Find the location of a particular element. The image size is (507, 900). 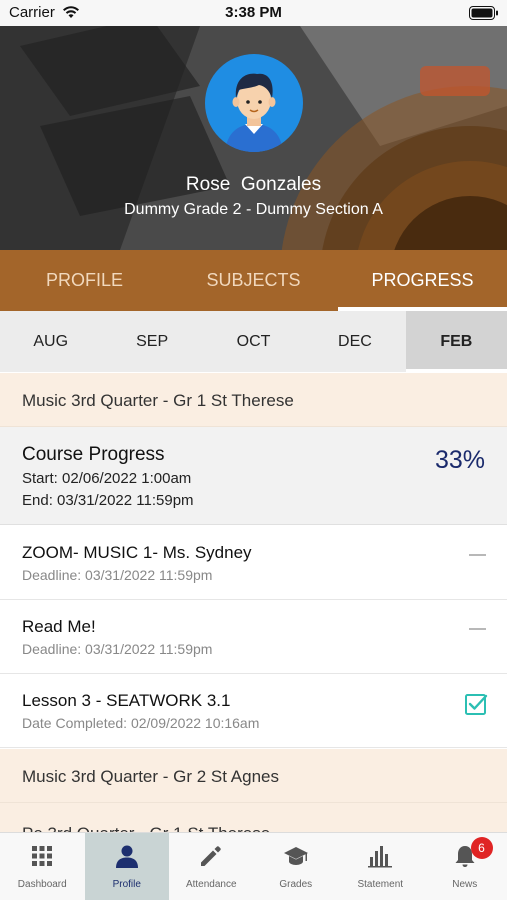

month-tabs: AUG SEP OCT DEC FEB is located at coordinates (253, 341).